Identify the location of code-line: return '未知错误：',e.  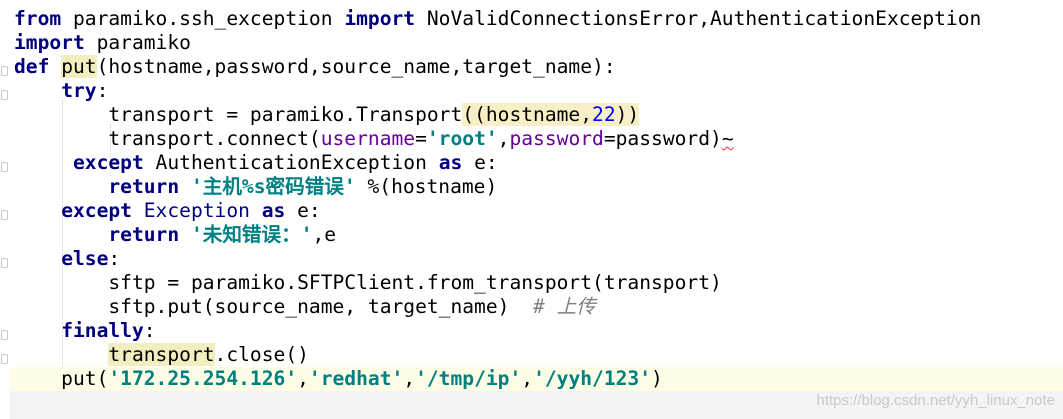
(497, 235).